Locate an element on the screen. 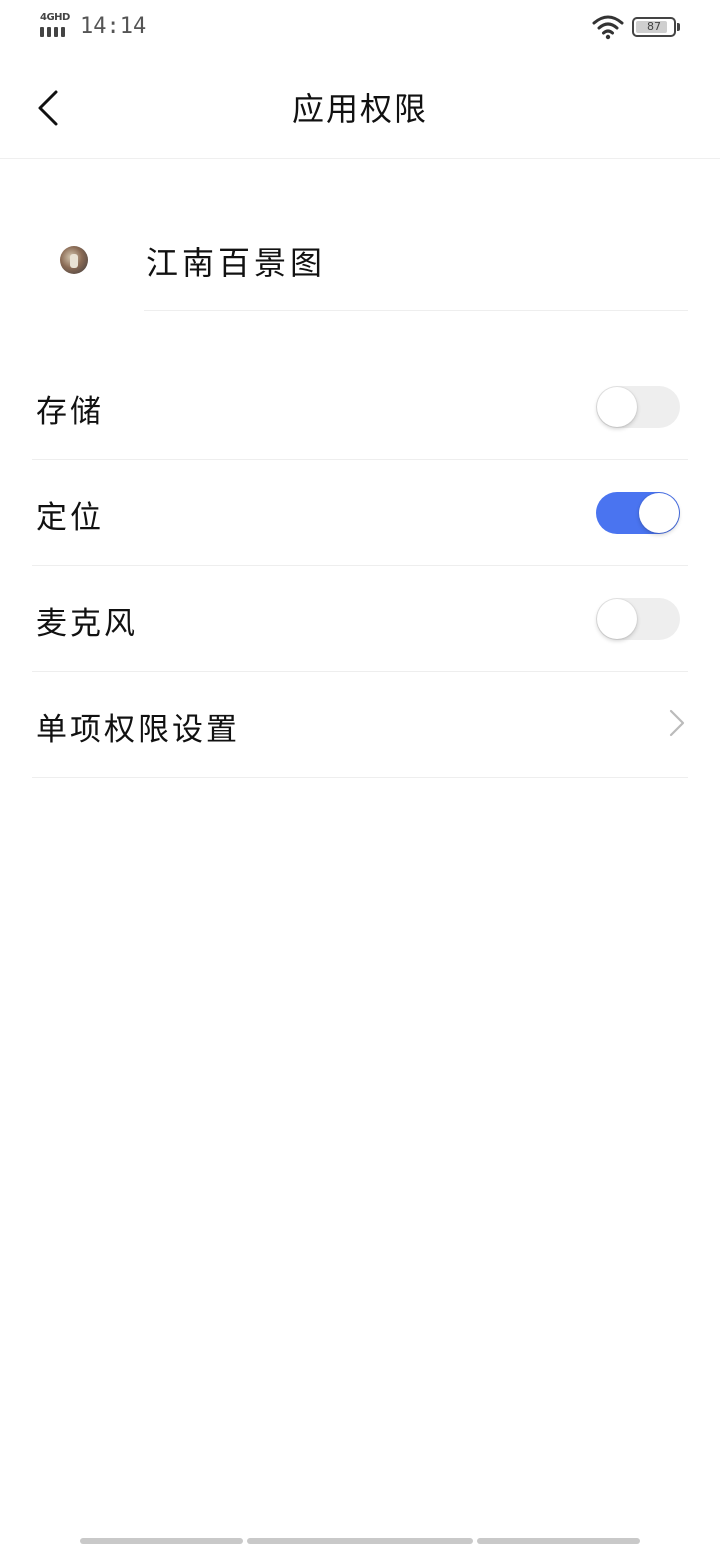  location-toggle is located at coordinates (638, 513).